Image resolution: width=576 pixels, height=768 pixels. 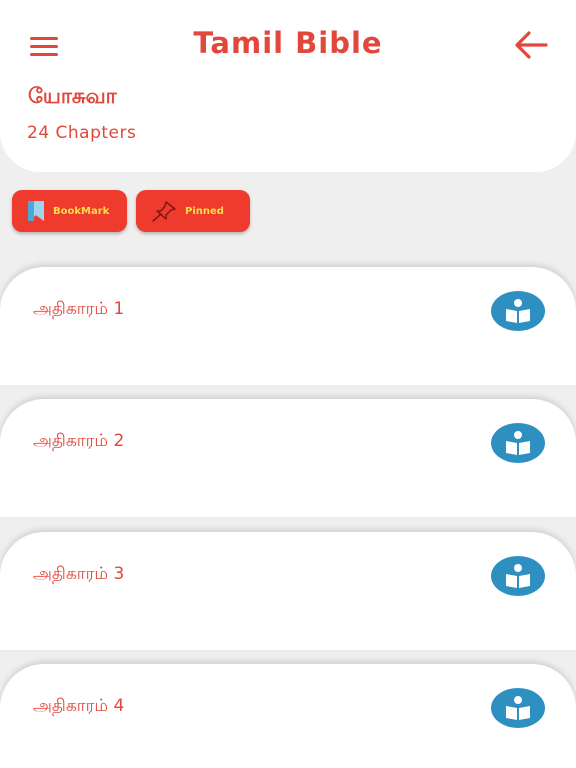 What do you see at coordinates (82, 133) in the screenshot?
I see `chapter-count: 24 Chapters` at bounding box center [82, 133].